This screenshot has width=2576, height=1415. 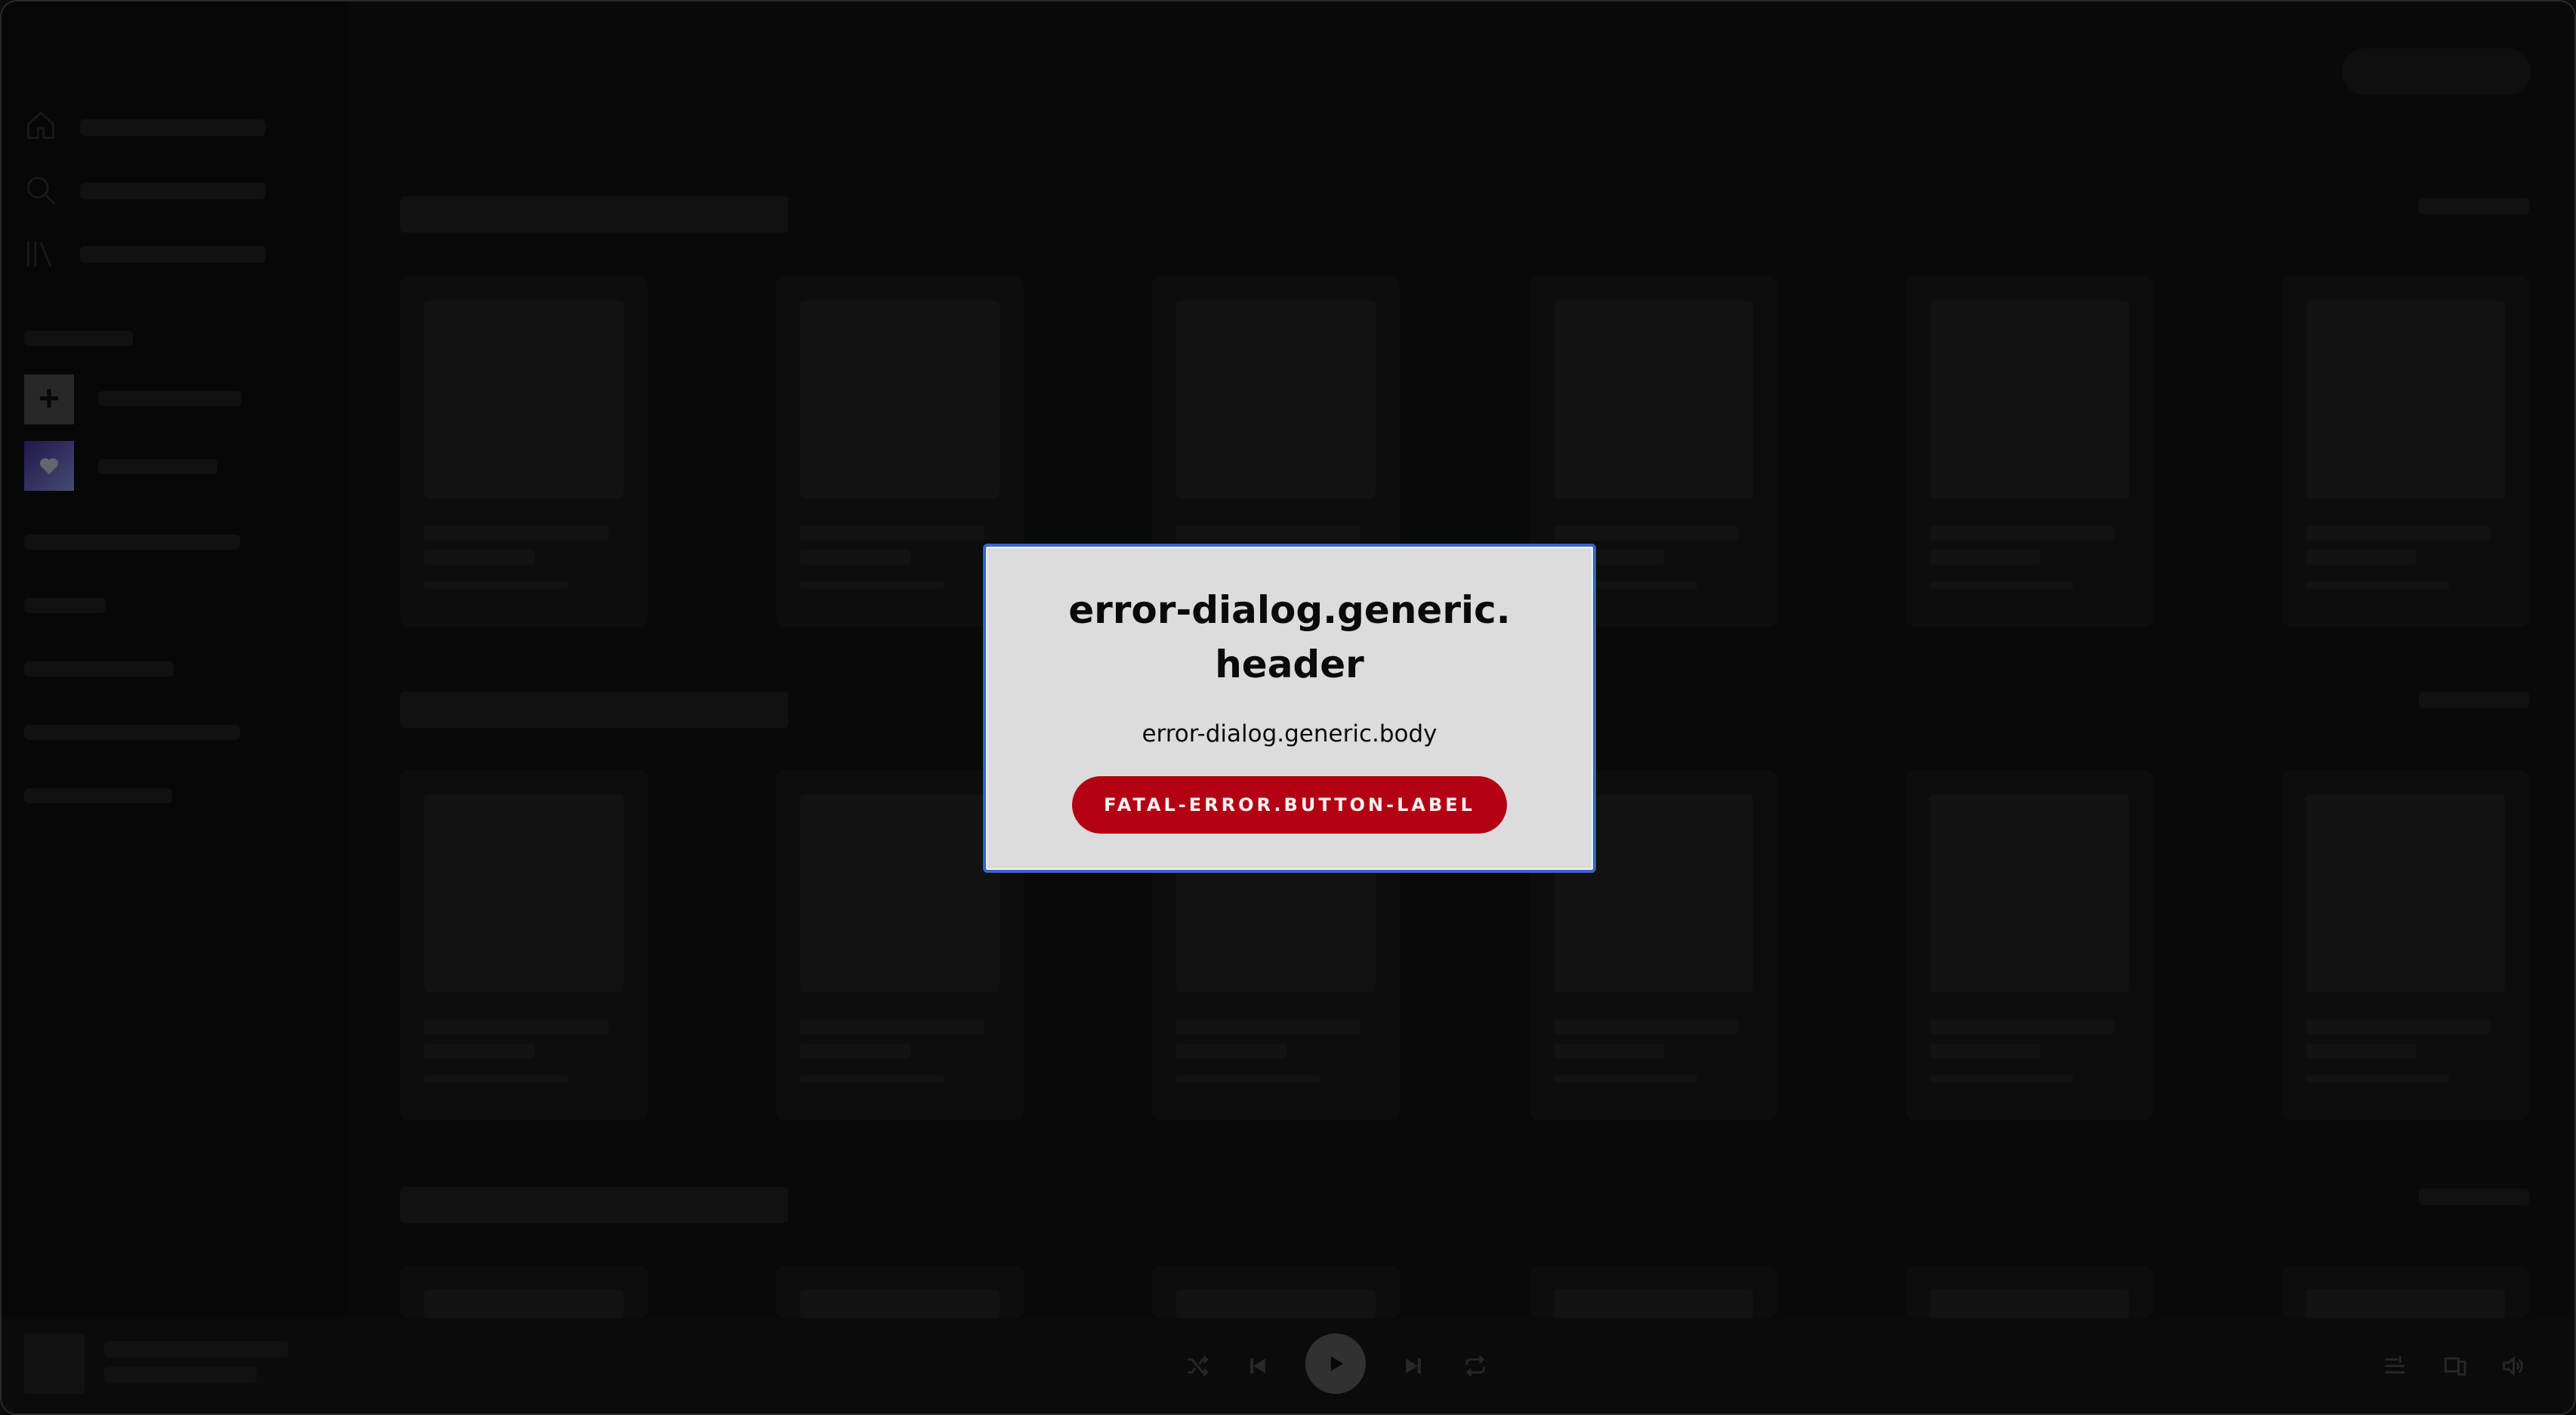 I want to click on fatal-error-button: FATAL-ERROR.BUTTON-LABEL, so click(x=1289, y=805).